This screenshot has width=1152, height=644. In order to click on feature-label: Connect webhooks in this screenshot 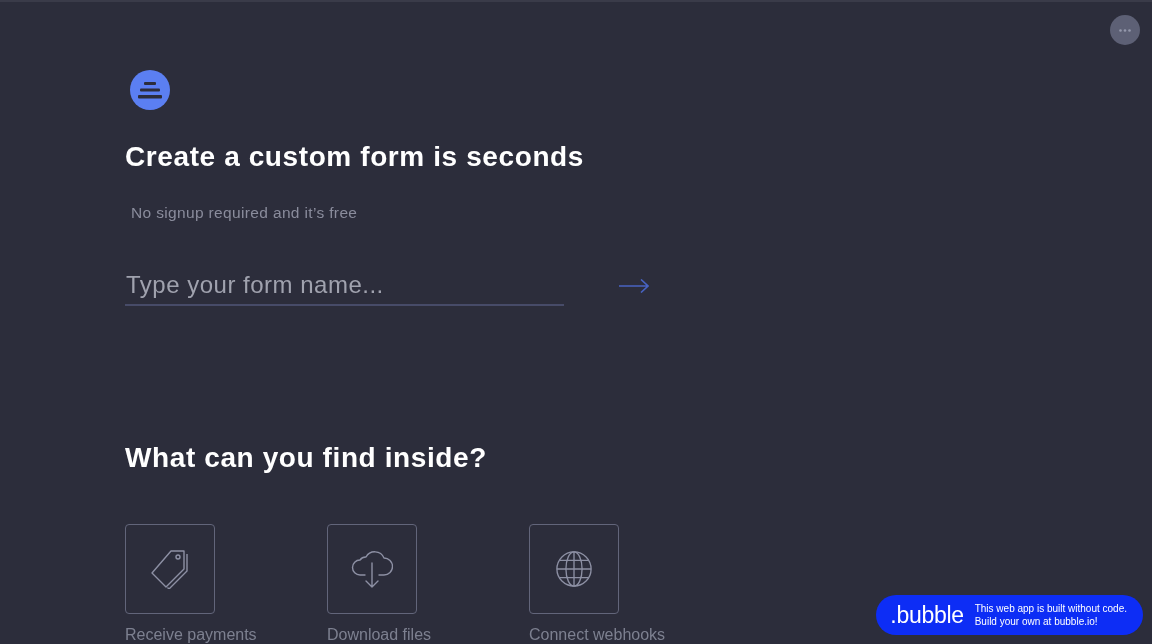, I will do `click(597, 634)`.